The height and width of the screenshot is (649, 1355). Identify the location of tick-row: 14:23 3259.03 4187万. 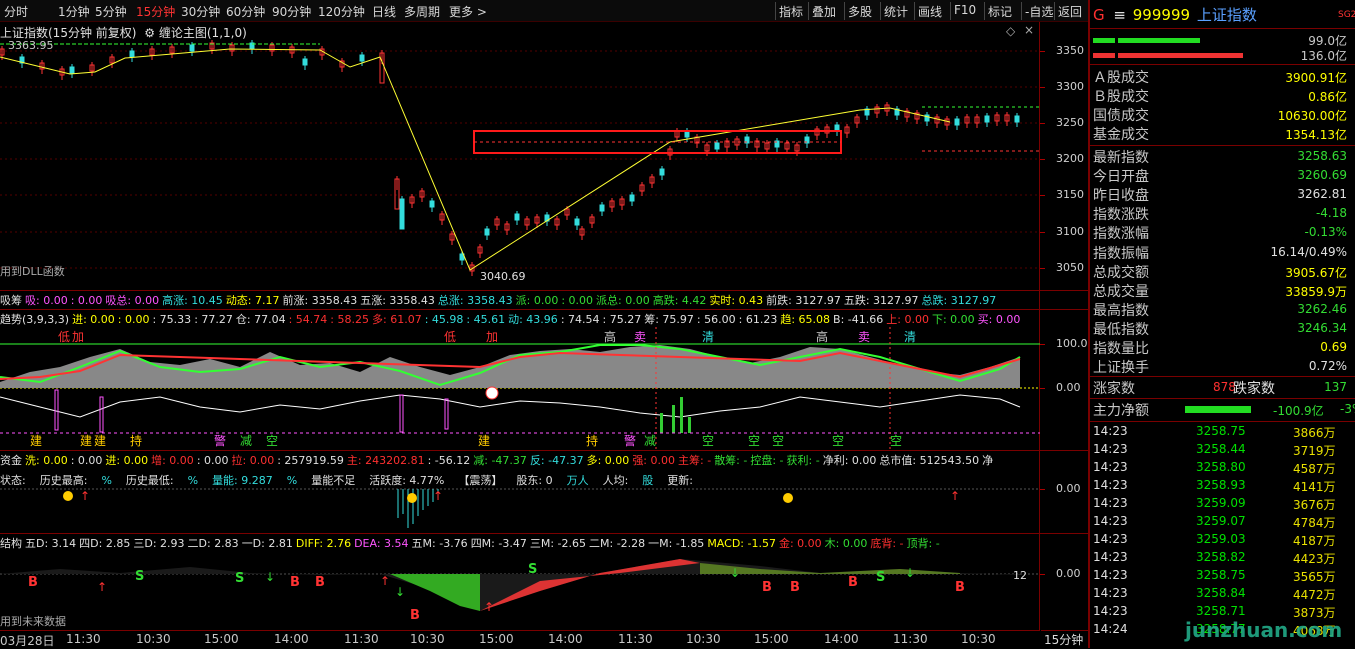
(1224, 541).